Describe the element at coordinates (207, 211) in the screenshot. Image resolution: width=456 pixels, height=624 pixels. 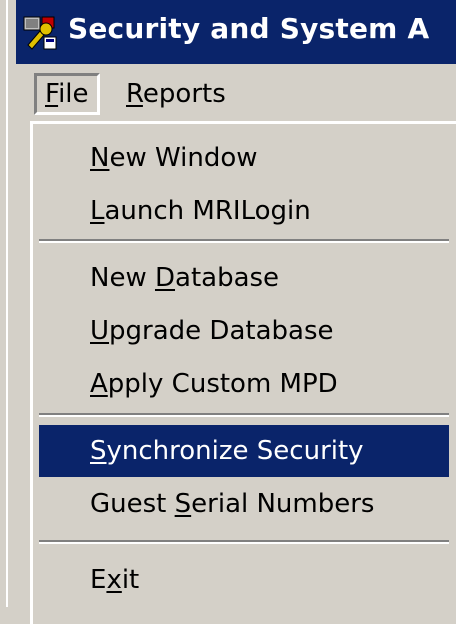
I see `item-post: aunch MRILogin` at that location.